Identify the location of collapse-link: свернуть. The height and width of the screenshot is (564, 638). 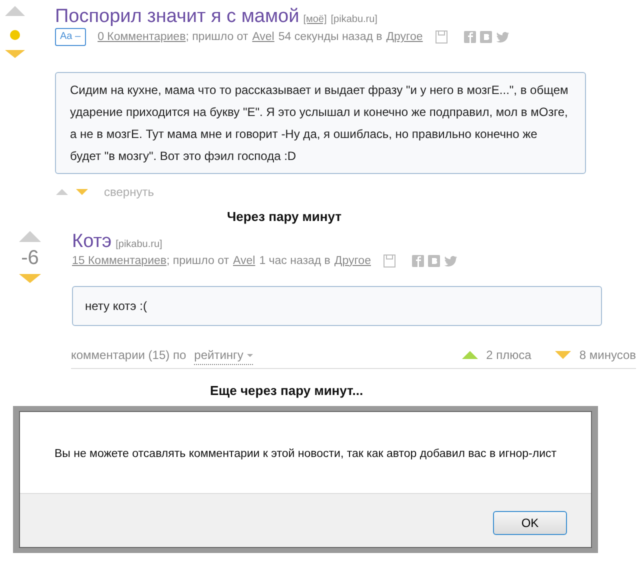
(129, 192).